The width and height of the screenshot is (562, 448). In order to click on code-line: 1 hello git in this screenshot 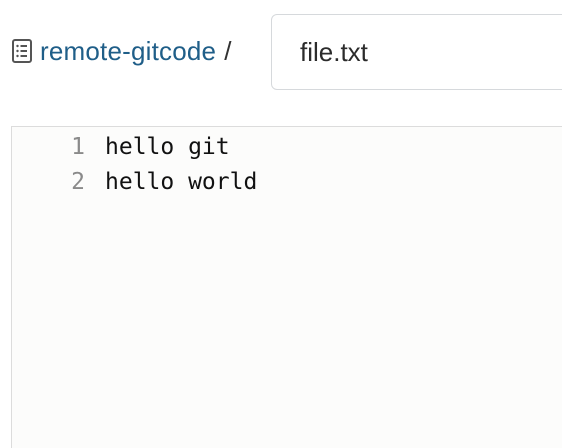, I will do `click(121, 147)`.